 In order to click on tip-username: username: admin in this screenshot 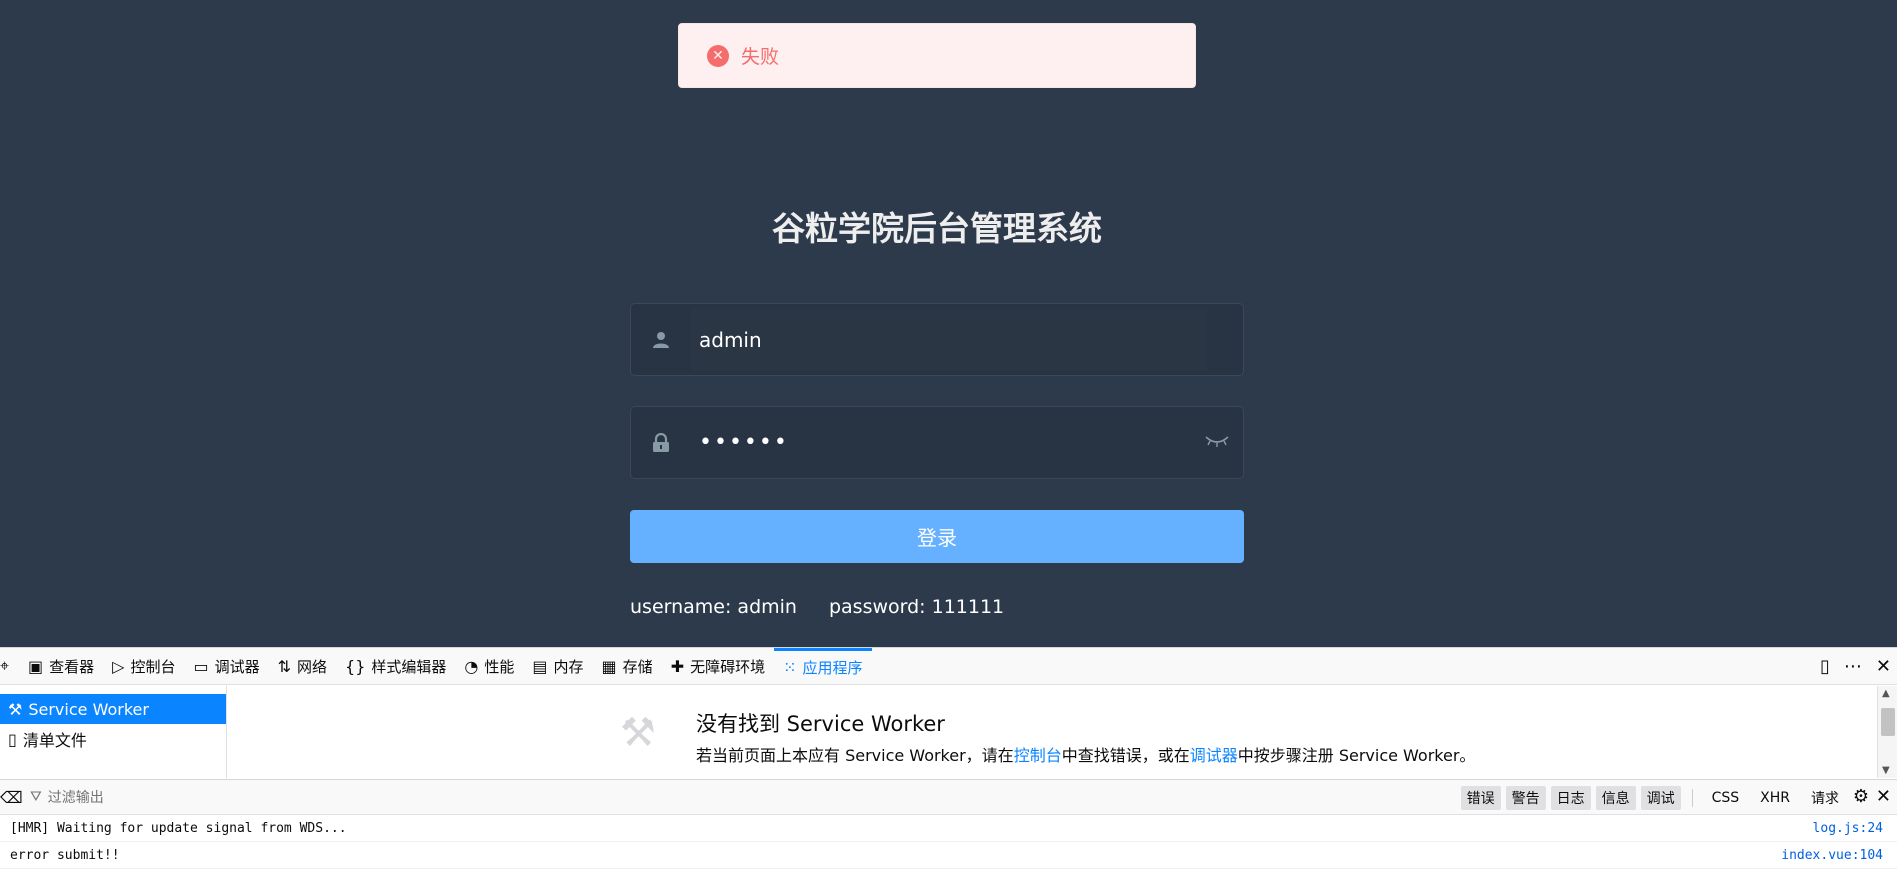, I will do `click(713, 607)`.